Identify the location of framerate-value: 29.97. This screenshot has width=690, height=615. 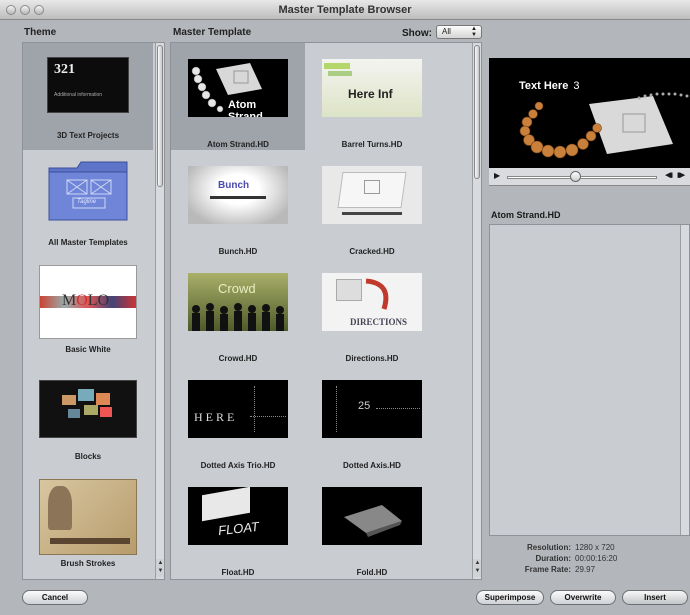
(585, 569).